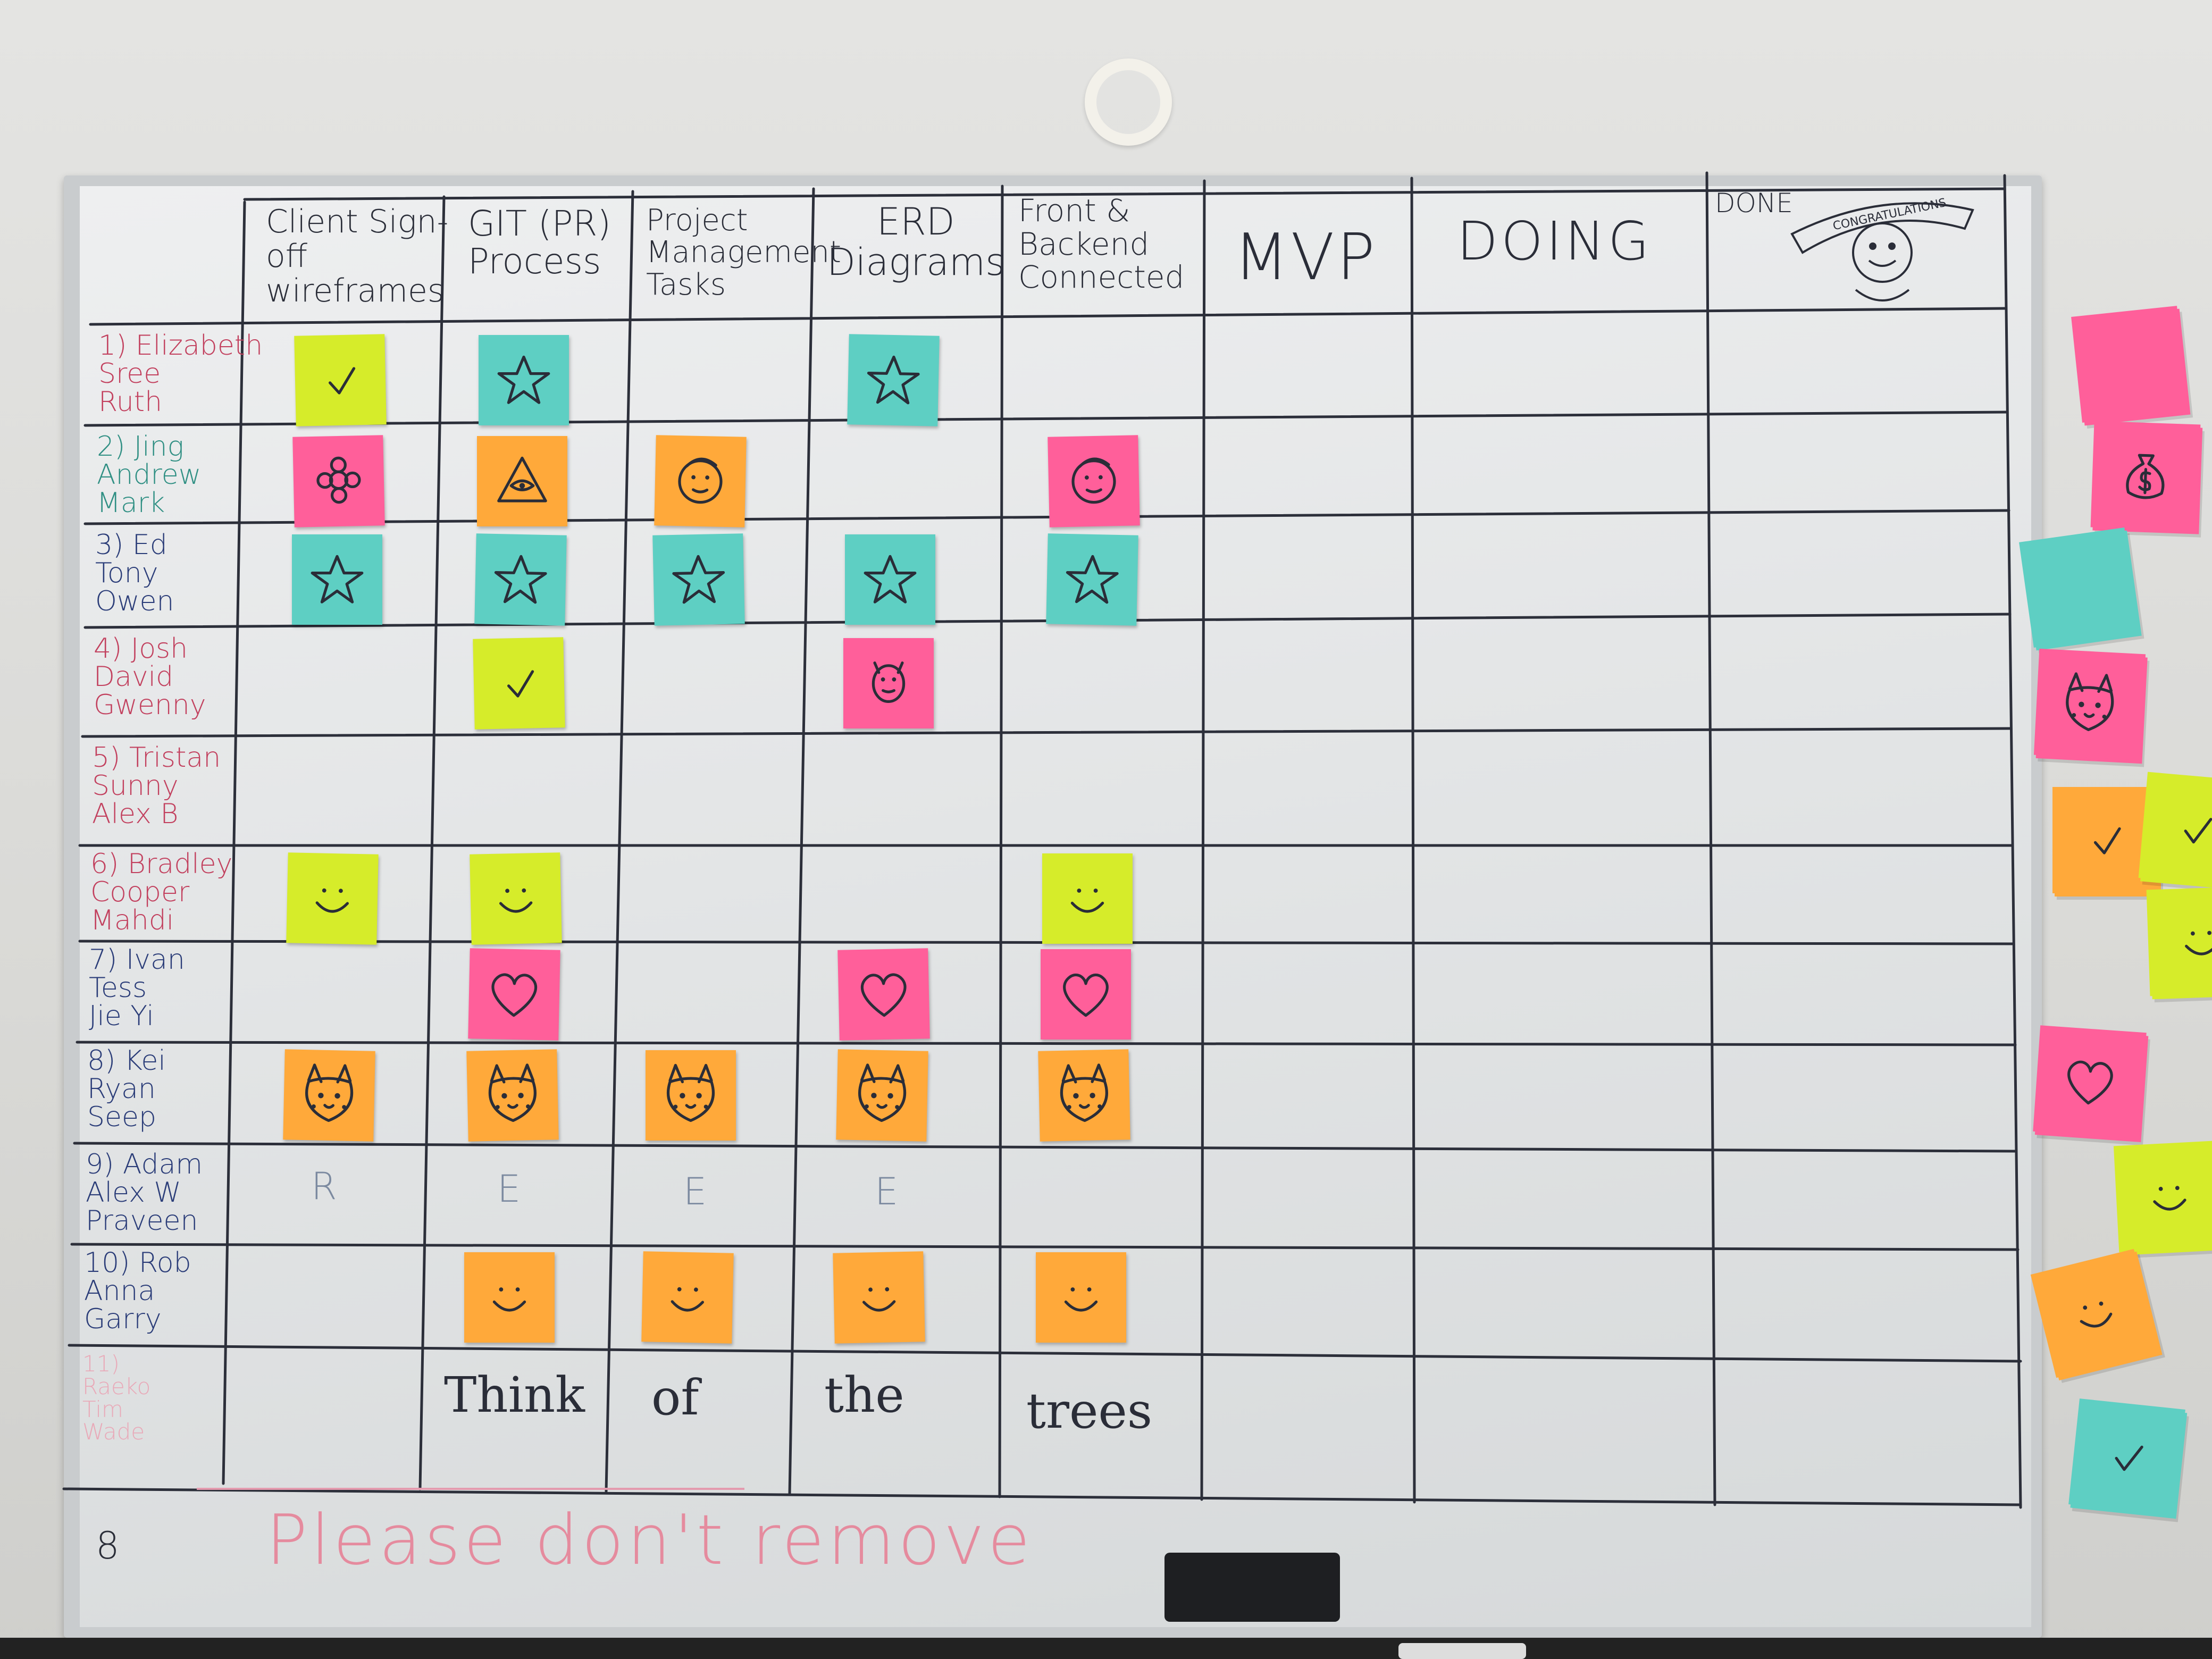 The width and height of the screenshot is (2212, 1659). What do you see at coordinates (1882, 248) in the screenshot?
I see `congratulations-doodle-icon: CONGRATULATIONS` at bounding box center [1882, 248].